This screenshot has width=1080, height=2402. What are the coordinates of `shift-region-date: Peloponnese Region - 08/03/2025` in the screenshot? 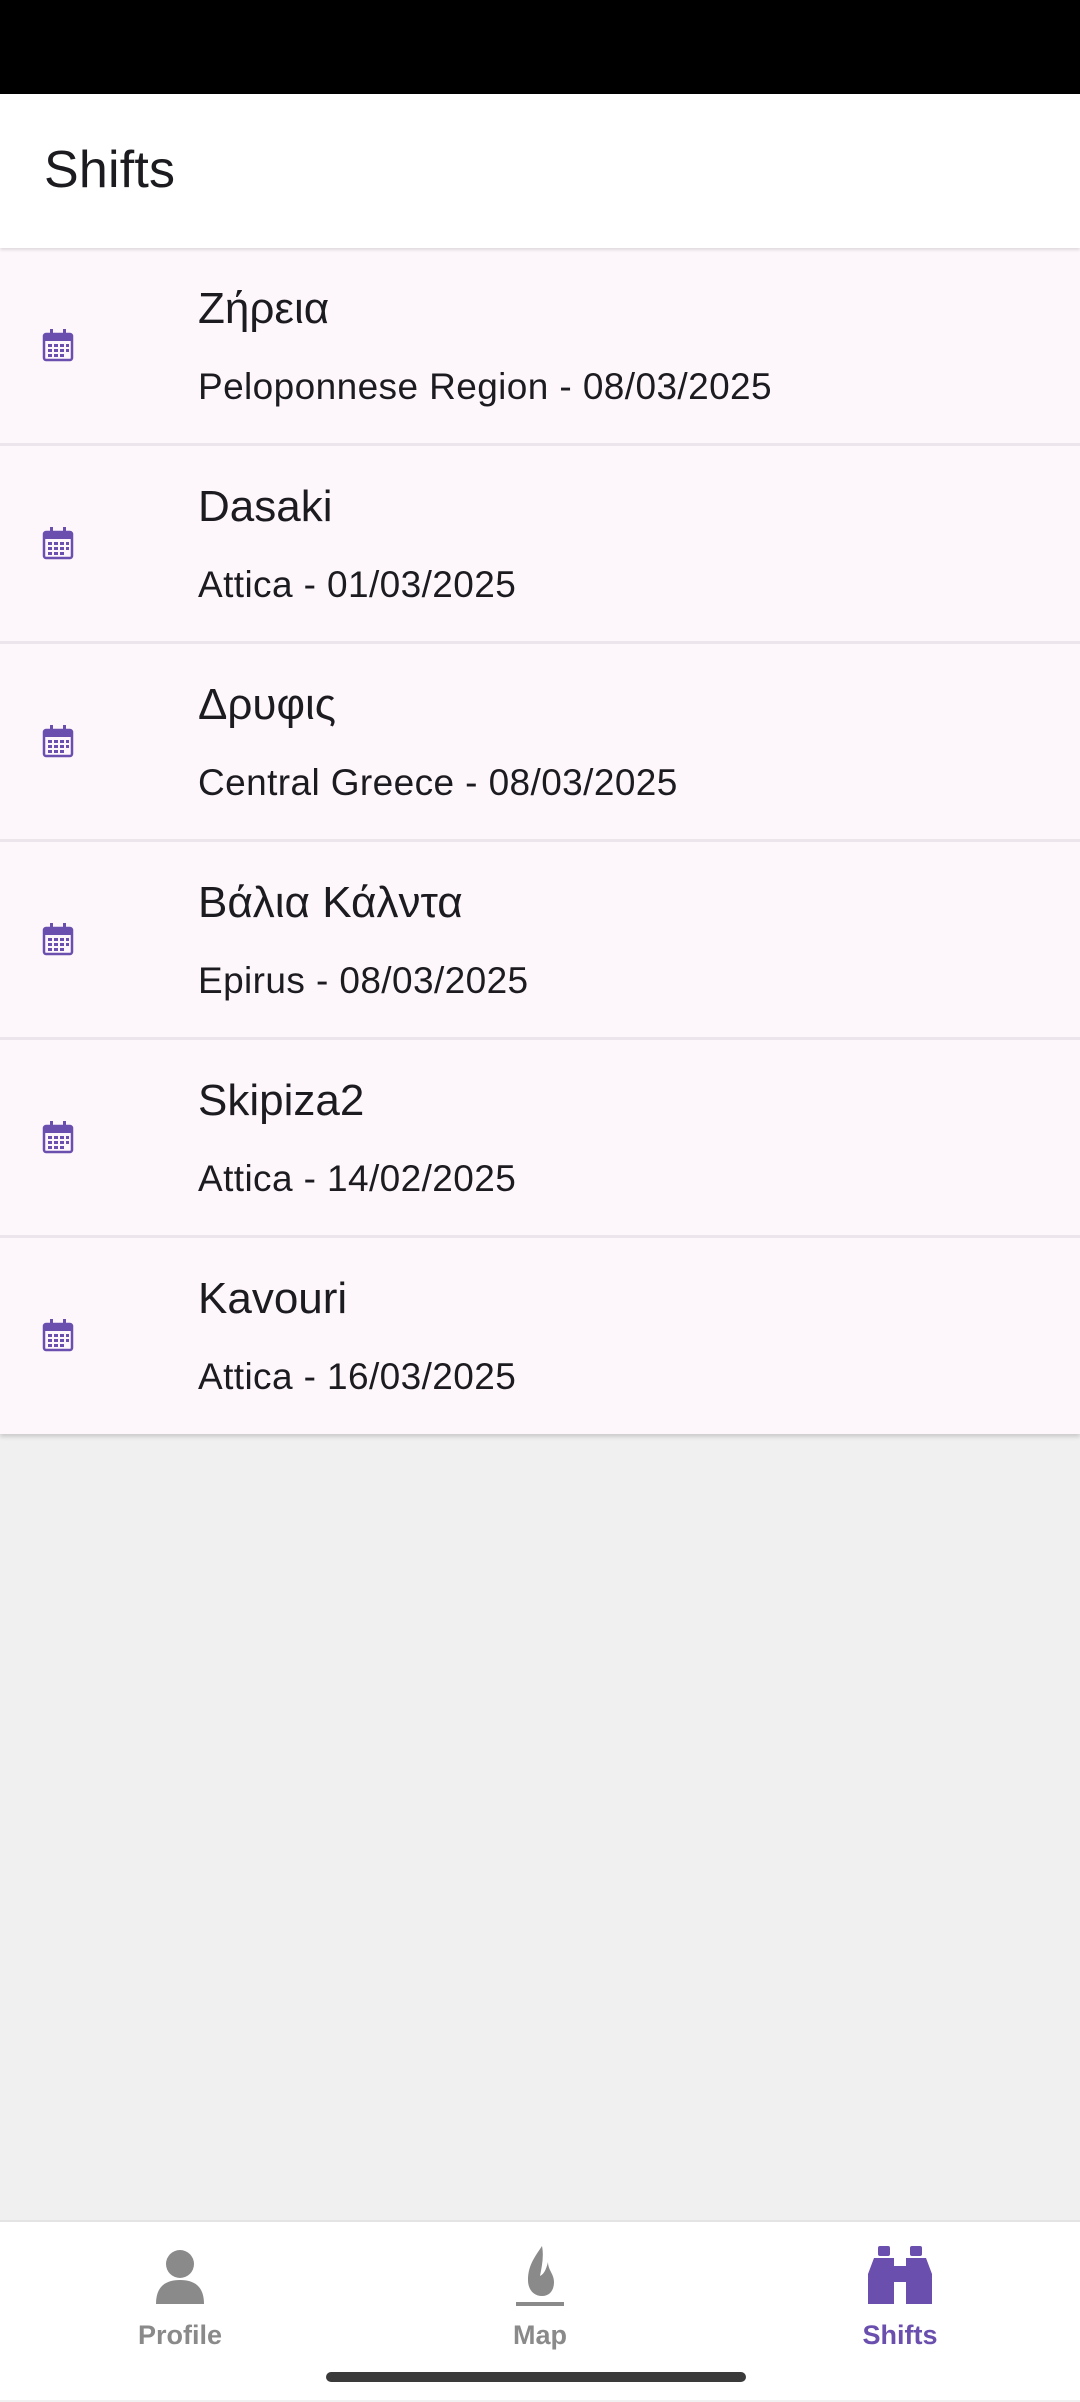 It's located at (485, 386).